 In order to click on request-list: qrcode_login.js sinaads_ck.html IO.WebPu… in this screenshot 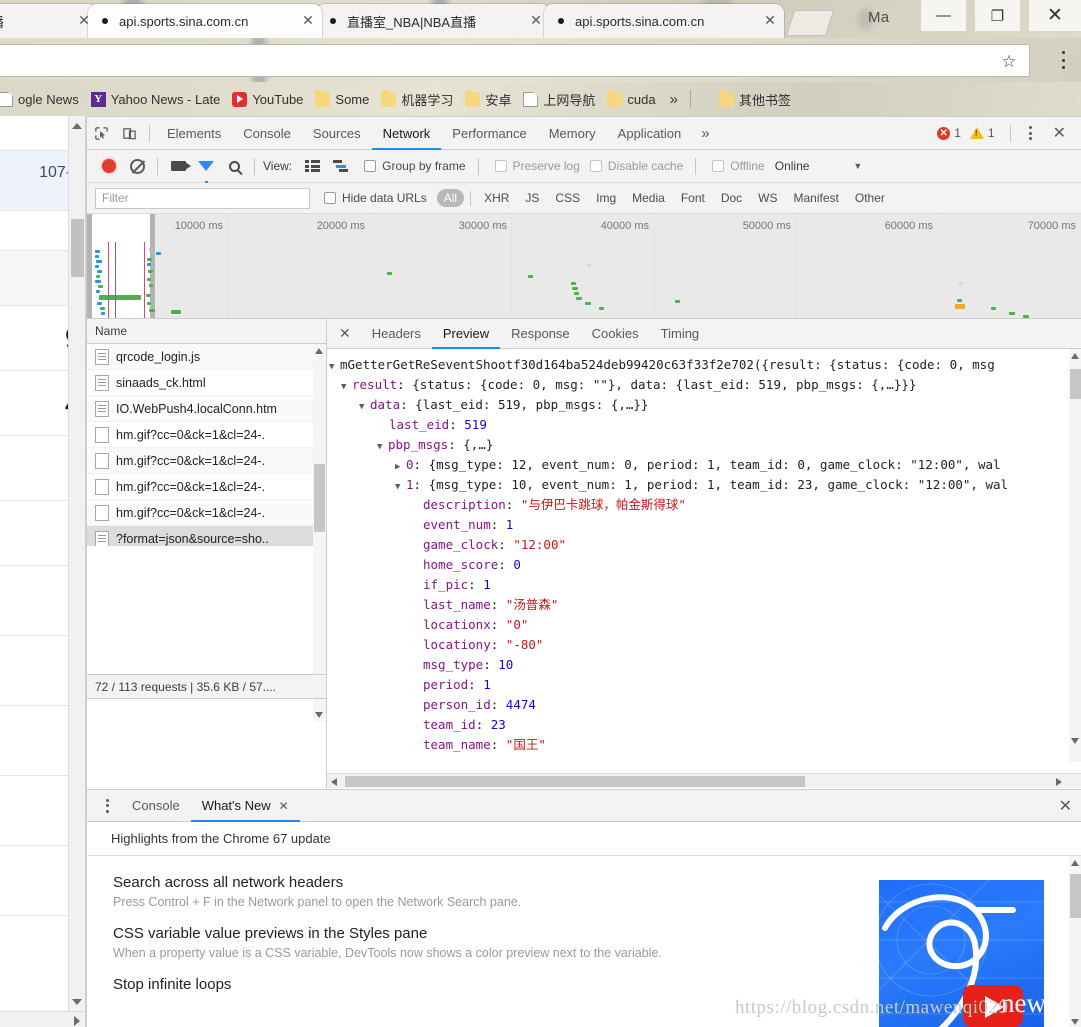, I will do `click(206, 445)`.